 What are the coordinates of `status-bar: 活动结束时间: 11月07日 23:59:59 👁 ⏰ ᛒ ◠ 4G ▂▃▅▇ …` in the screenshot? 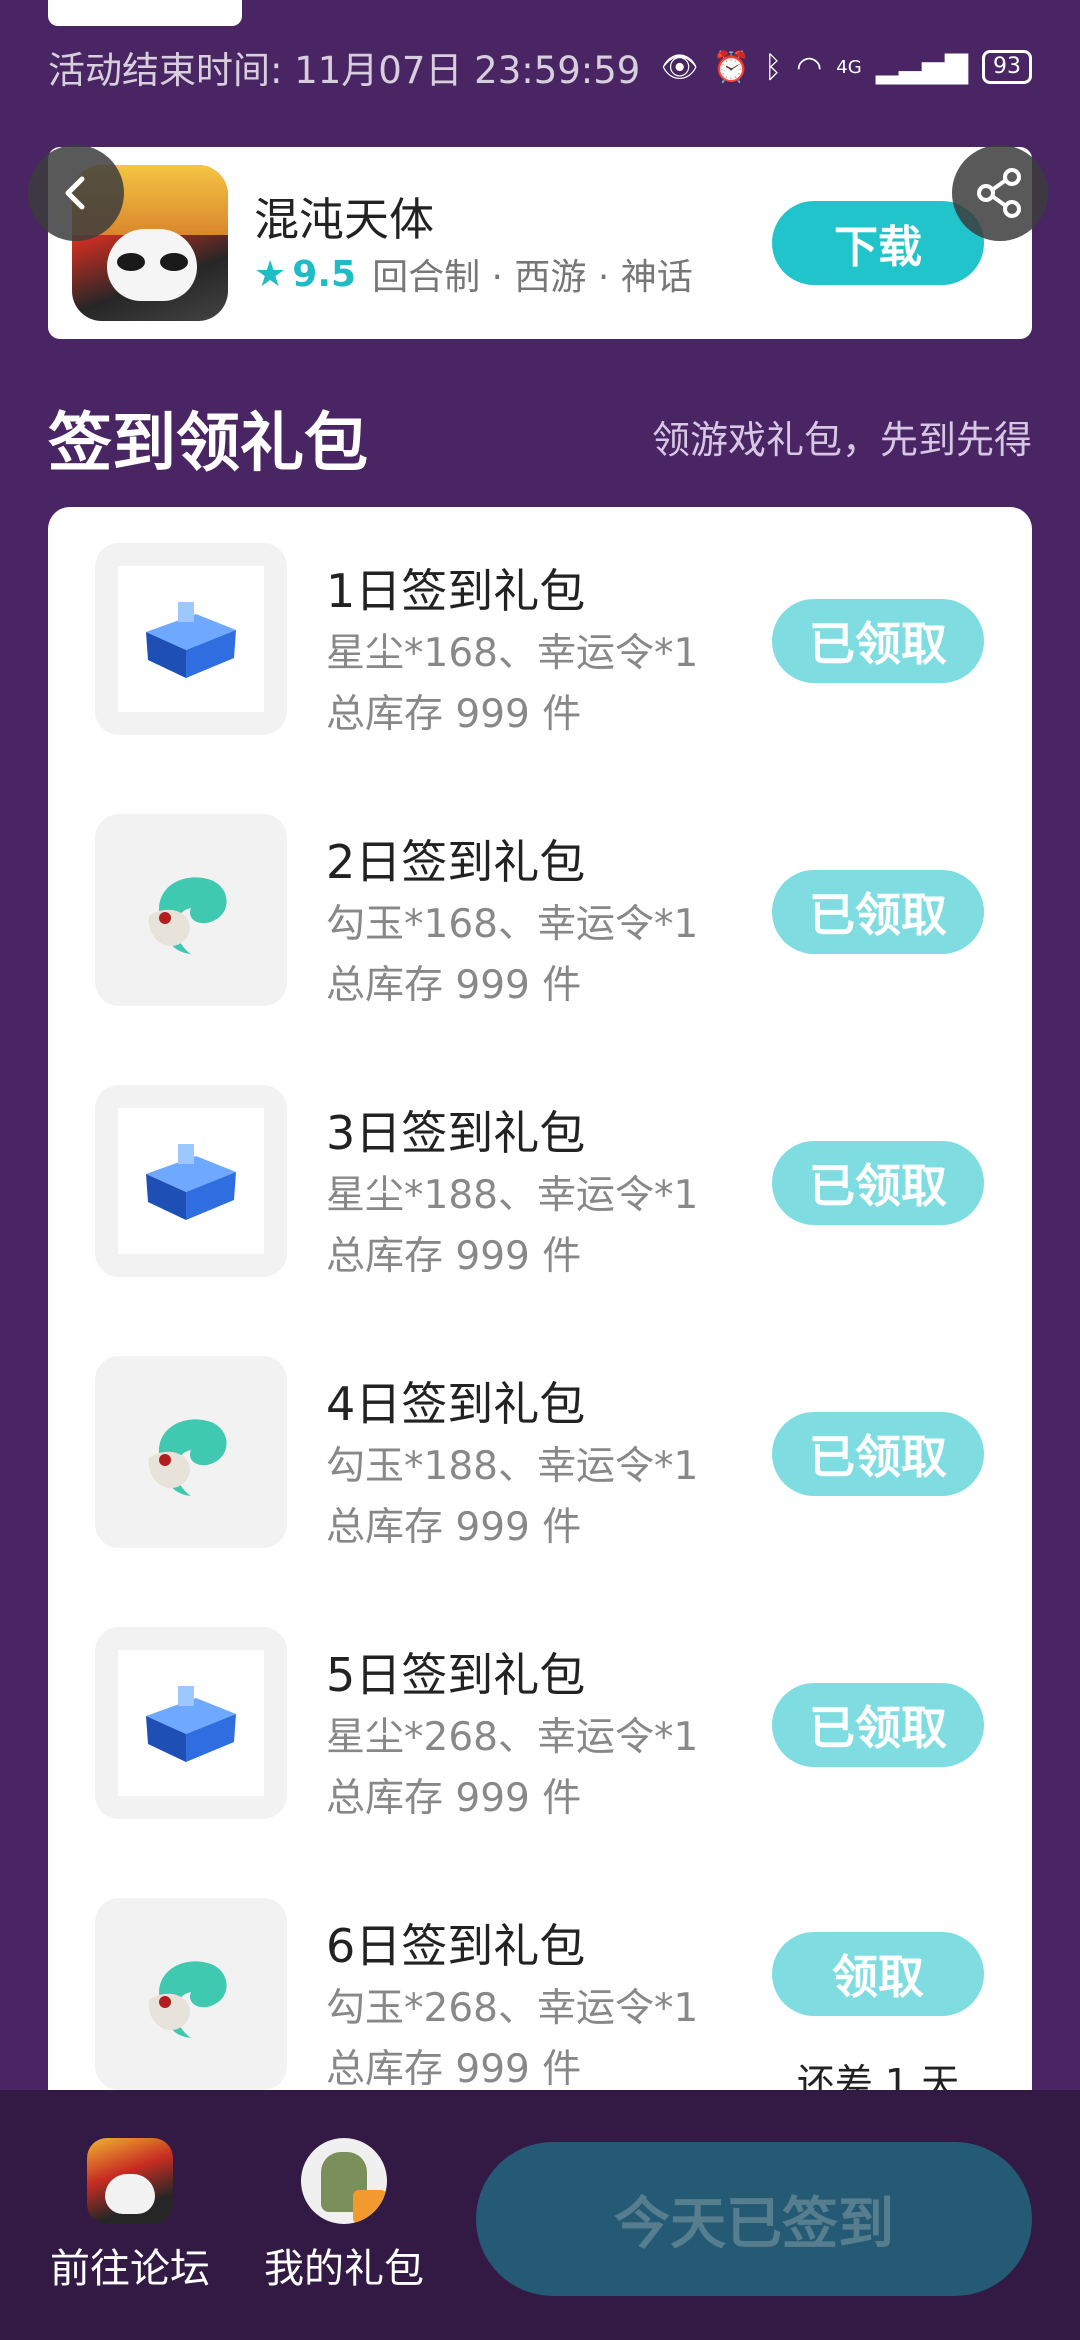 It's located at (540, 67).